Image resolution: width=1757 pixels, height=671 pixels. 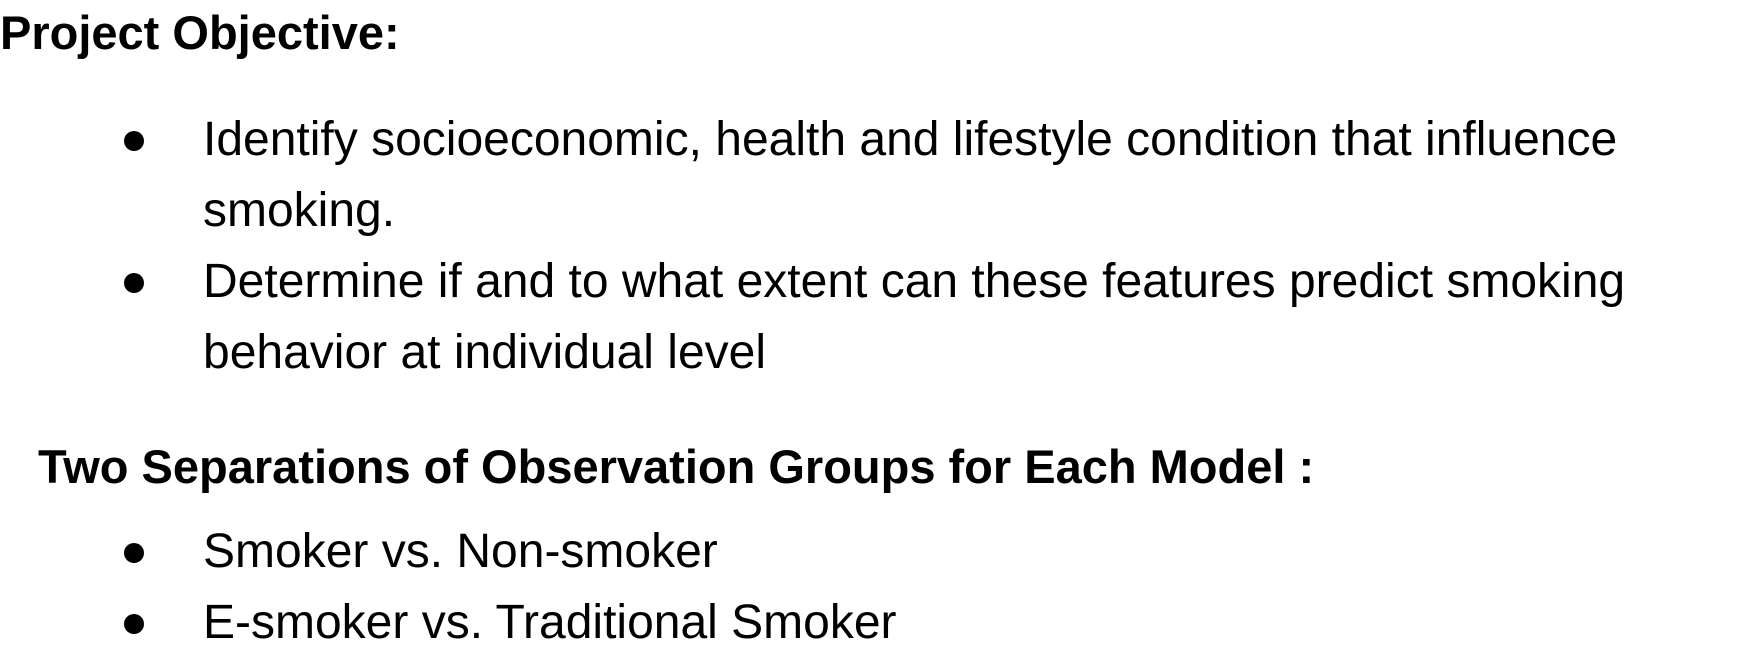 I want to click on project-objective-heading: Project Objective:, so click(x=200, y=32).